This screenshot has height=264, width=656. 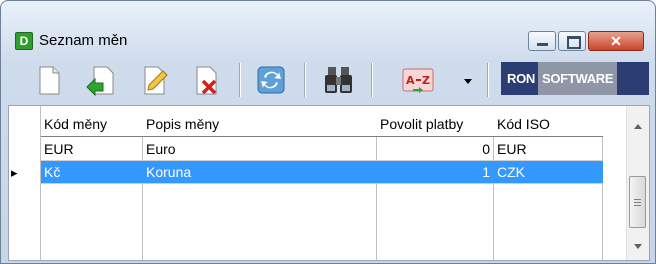 What do you see at coordinates (435, 172) in the screenshot?
I see `table-row-cell: 1` at bounding box center [435, 172].